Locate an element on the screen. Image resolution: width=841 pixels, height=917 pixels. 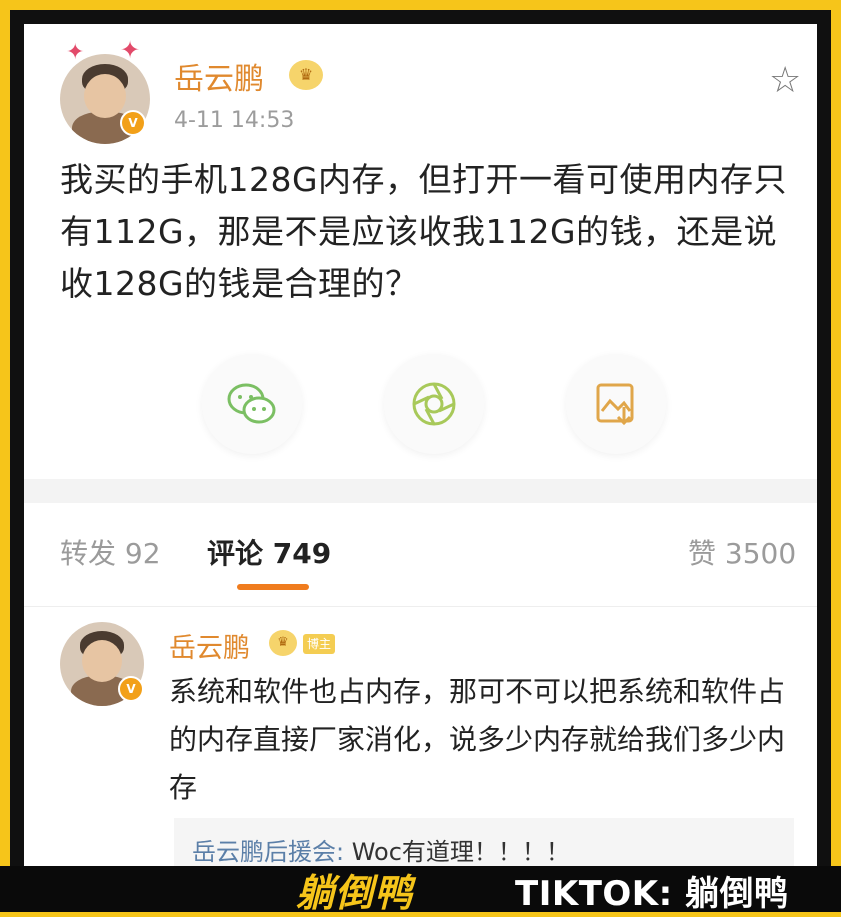
tab-comment: 评论 749 is located at coordinates (269, 552).